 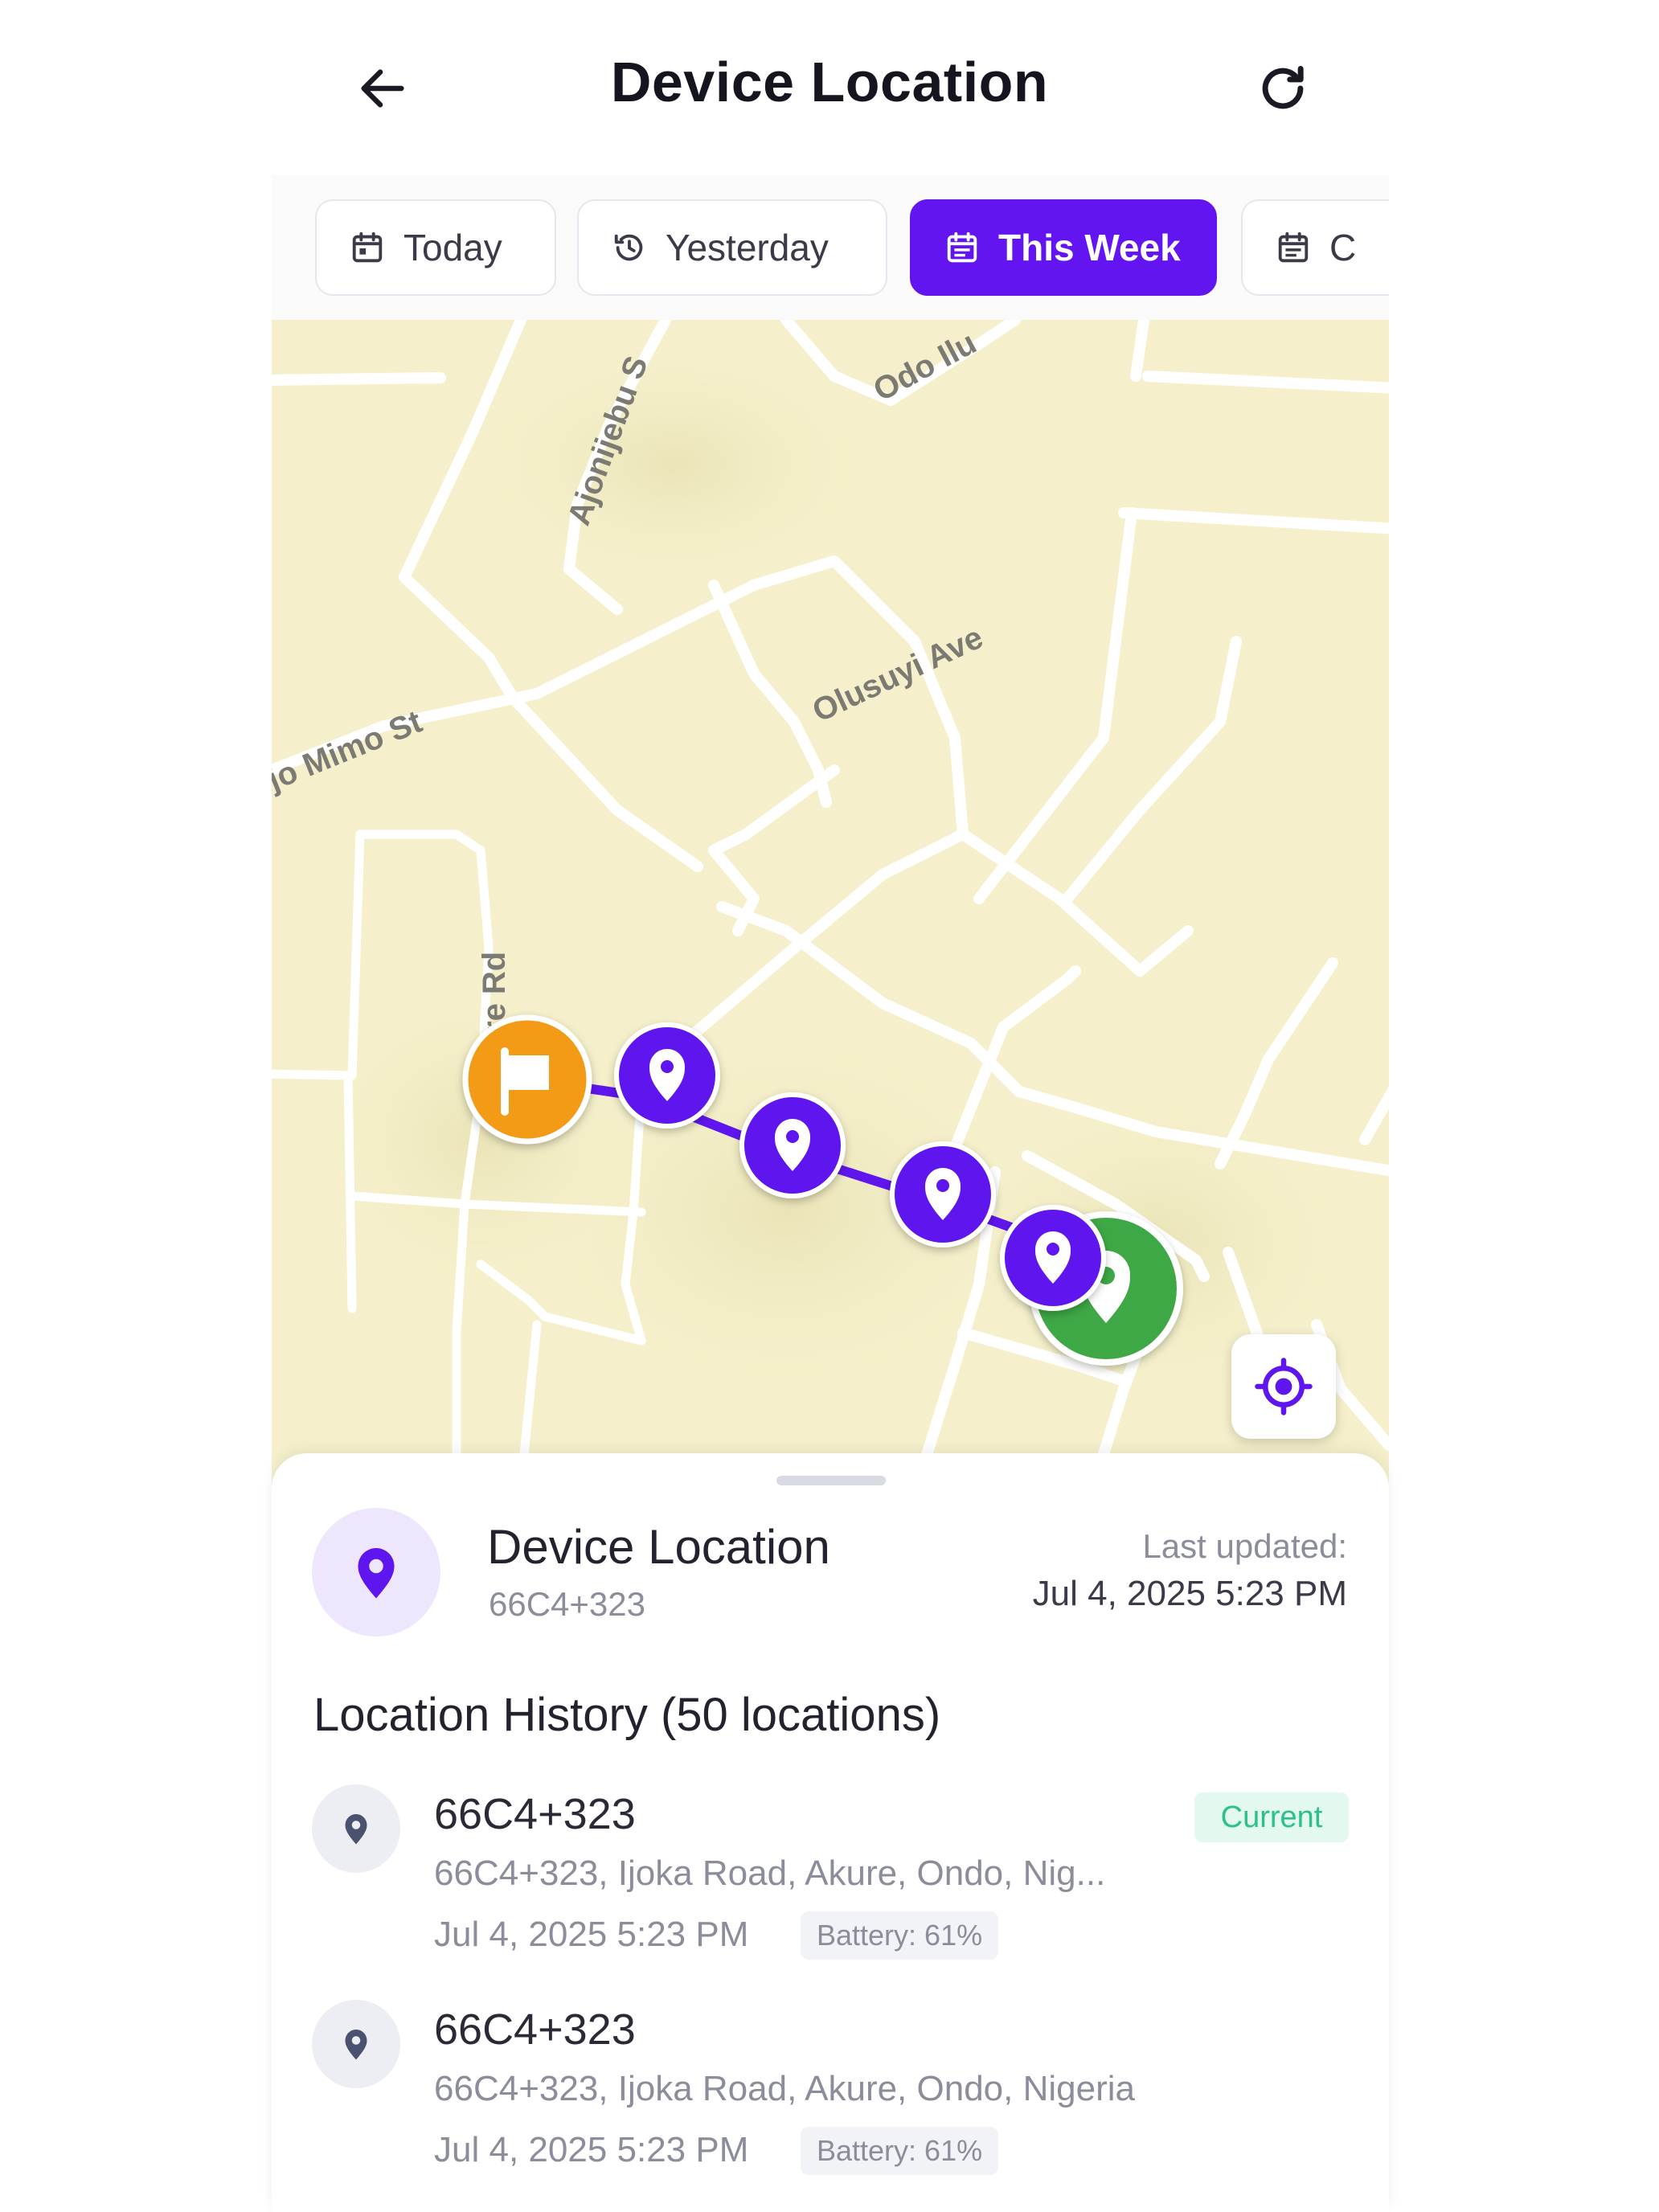 I want to click on crosshair-icon, so click(x=1284, y=1386).